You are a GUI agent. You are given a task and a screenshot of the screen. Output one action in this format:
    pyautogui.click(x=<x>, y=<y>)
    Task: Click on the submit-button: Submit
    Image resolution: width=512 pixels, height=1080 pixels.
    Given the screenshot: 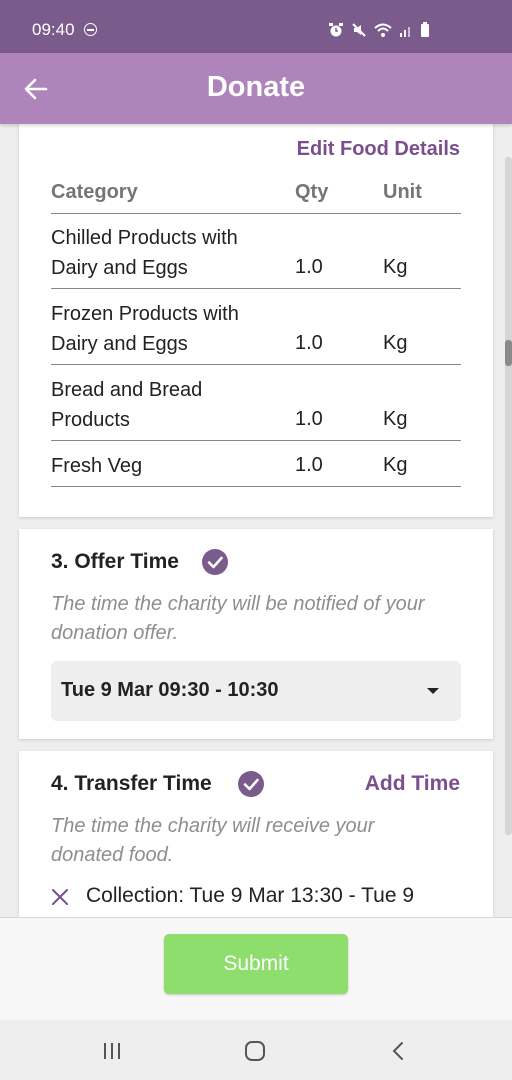 What is the action you would take?
    pyautogui.click(x=256, y=964)
    